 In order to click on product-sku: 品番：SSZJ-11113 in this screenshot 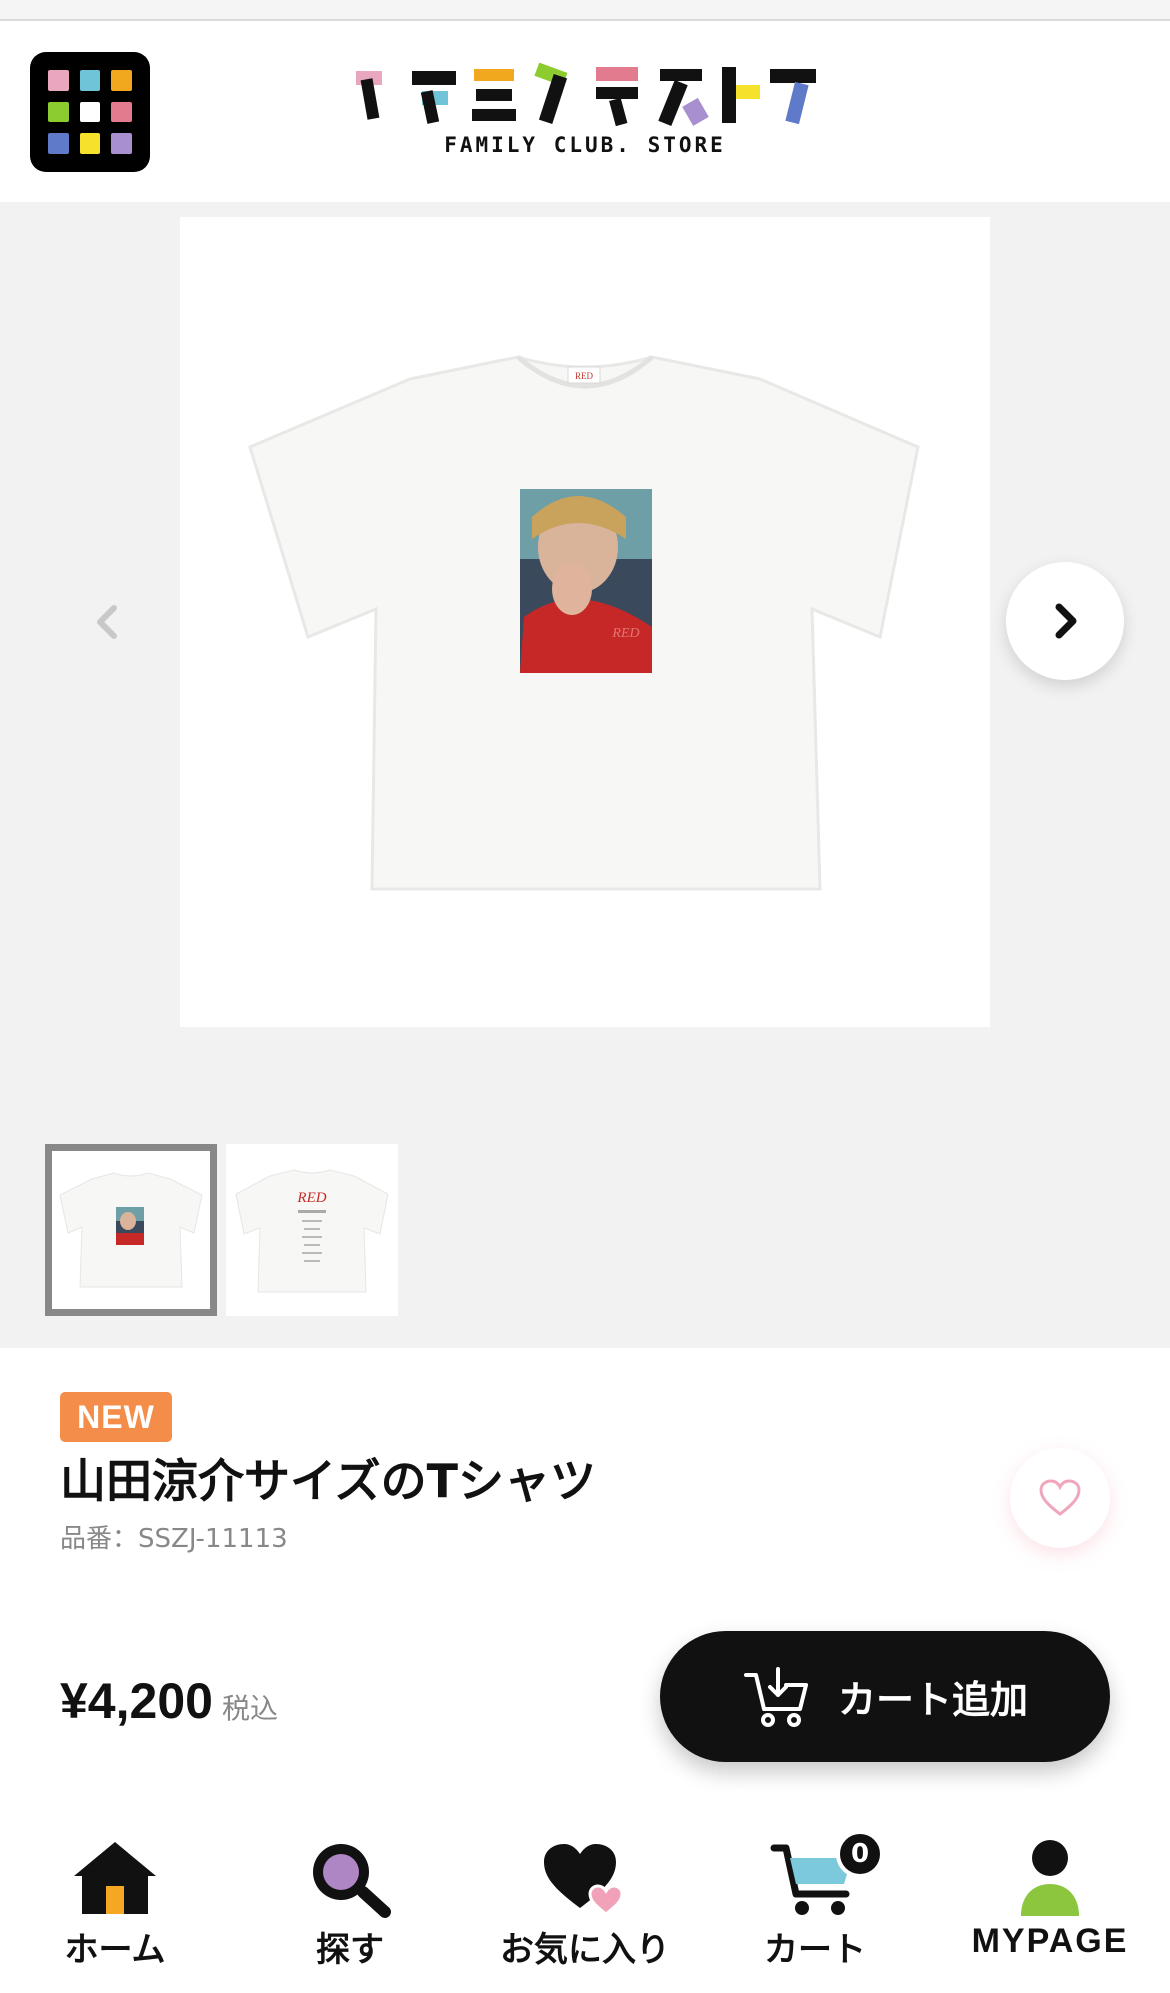, I will do `click(174, 1539)`.